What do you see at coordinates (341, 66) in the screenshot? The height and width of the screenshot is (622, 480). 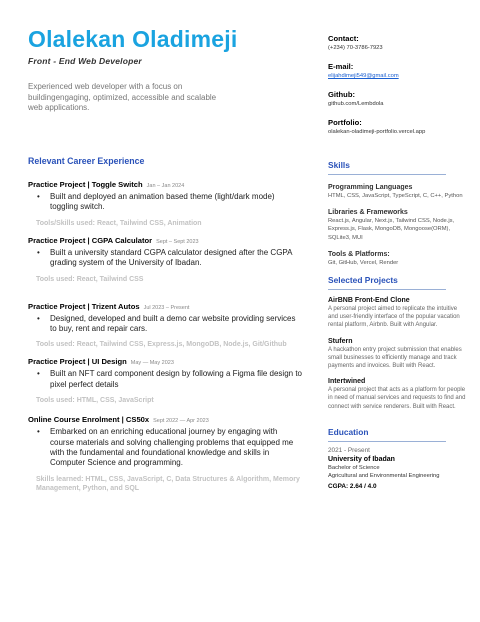 I see `email-label: E-mail:` at bounding box center [341, 66].